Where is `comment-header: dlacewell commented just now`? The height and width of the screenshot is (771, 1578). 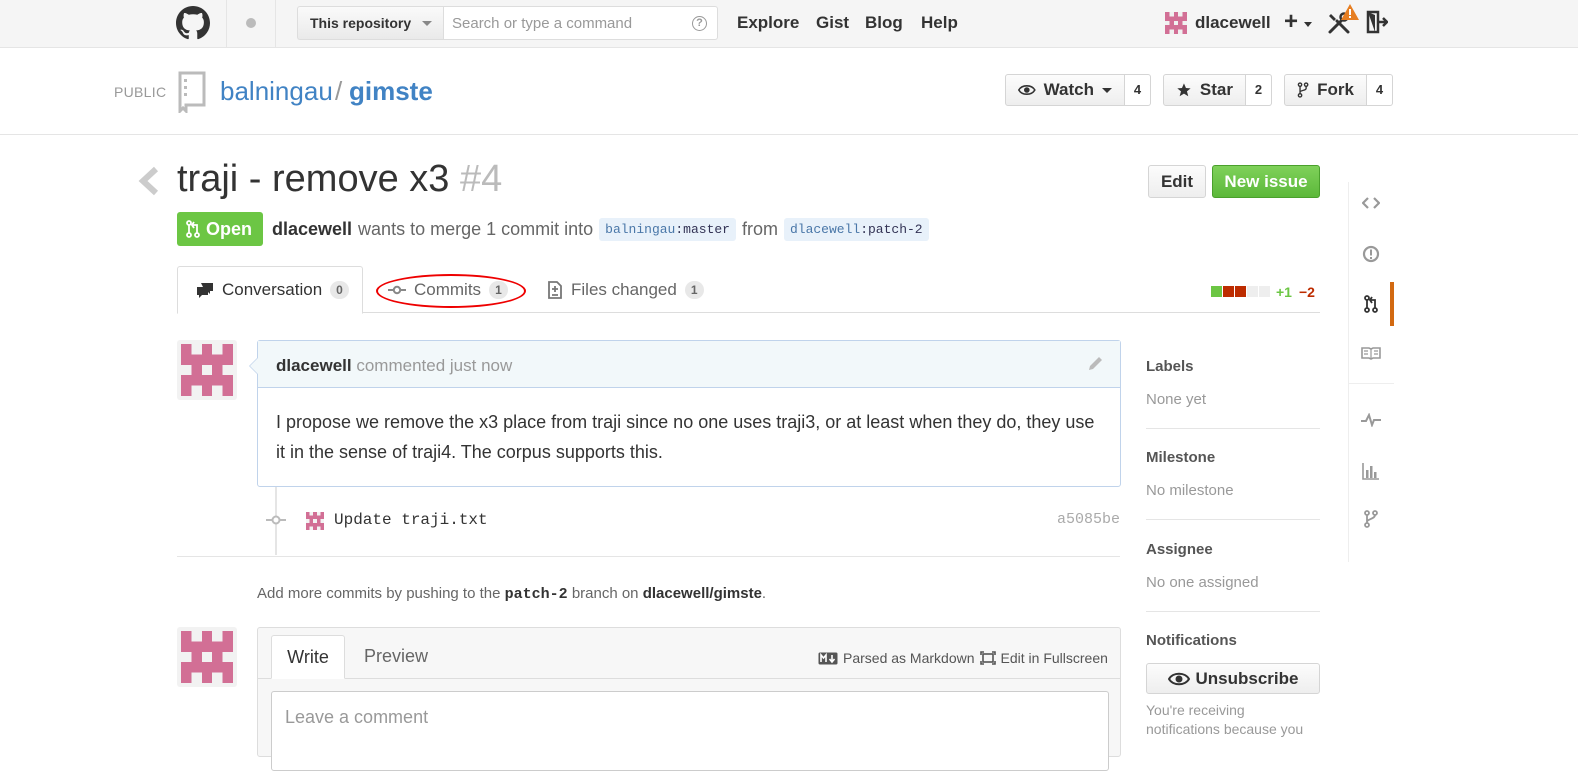
comment-header: dlacewell commented just now is located at coordinates (689, 364).